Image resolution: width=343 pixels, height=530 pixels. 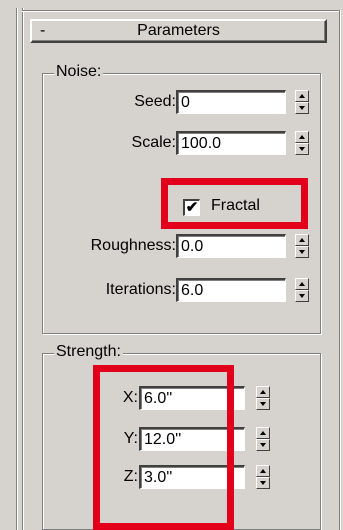 I want to click on strength-x-spinner, so click(x=263, y=398).